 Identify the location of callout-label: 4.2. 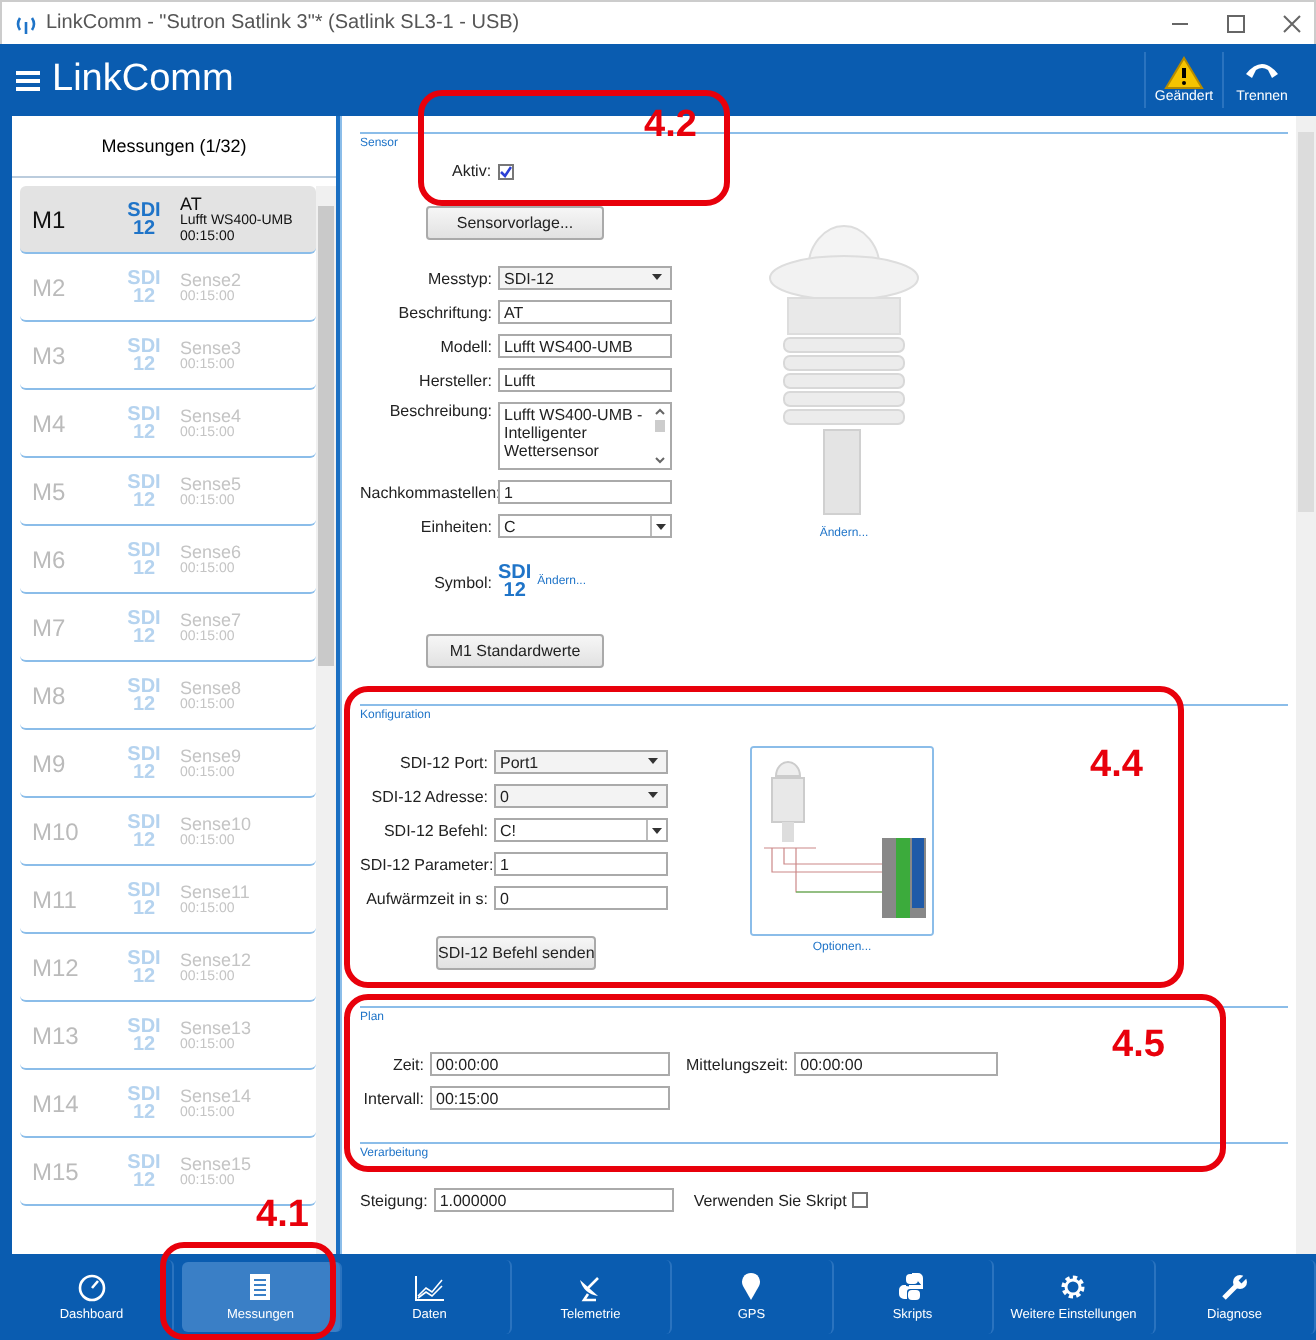
(670, 126).